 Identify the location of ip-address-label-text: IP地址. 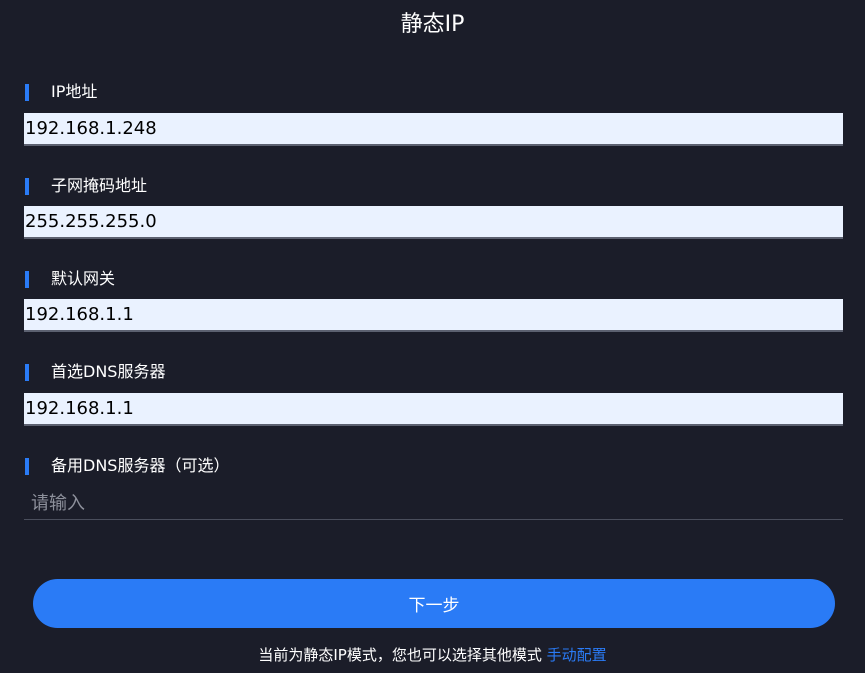
(74, 91).